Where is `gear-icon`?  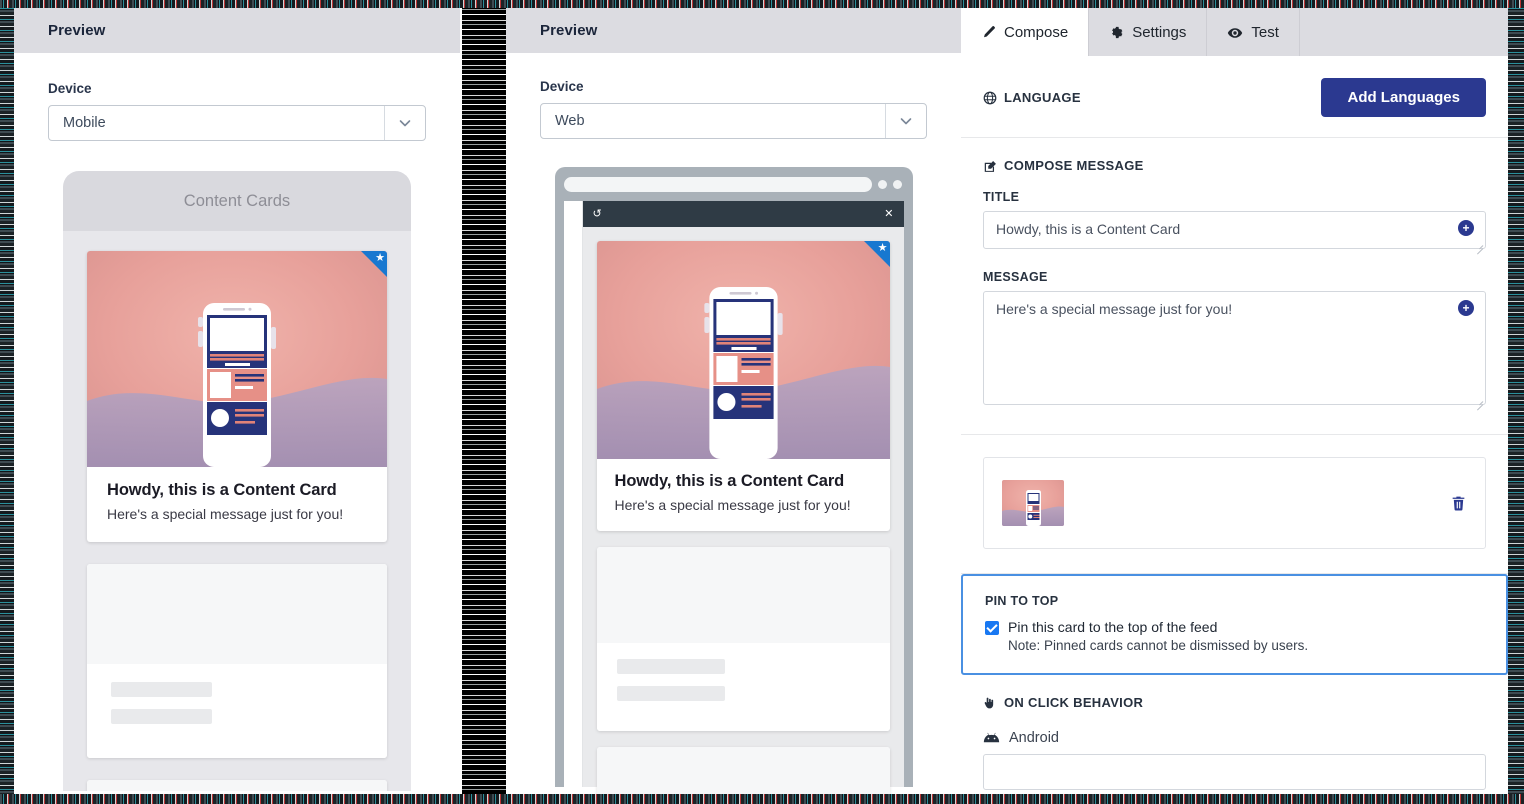
gear-icon is located at coordinates (1116, 32).